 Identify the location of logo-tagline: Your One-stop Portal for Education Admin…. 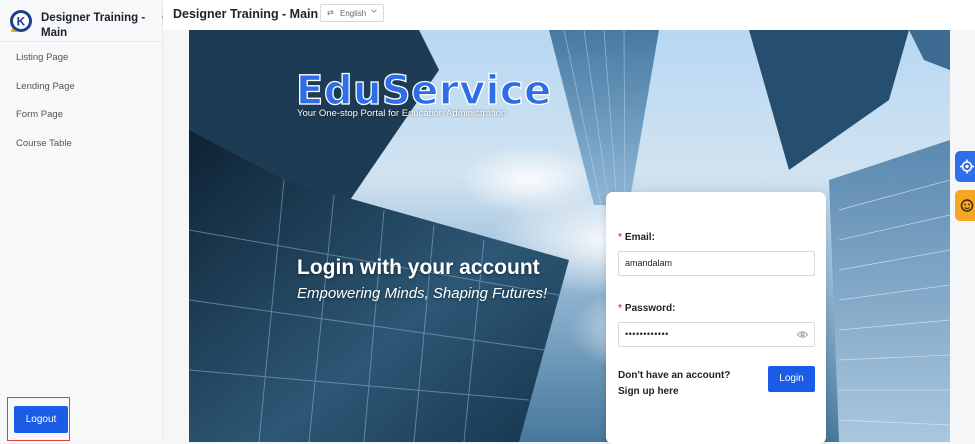
(402, 113).